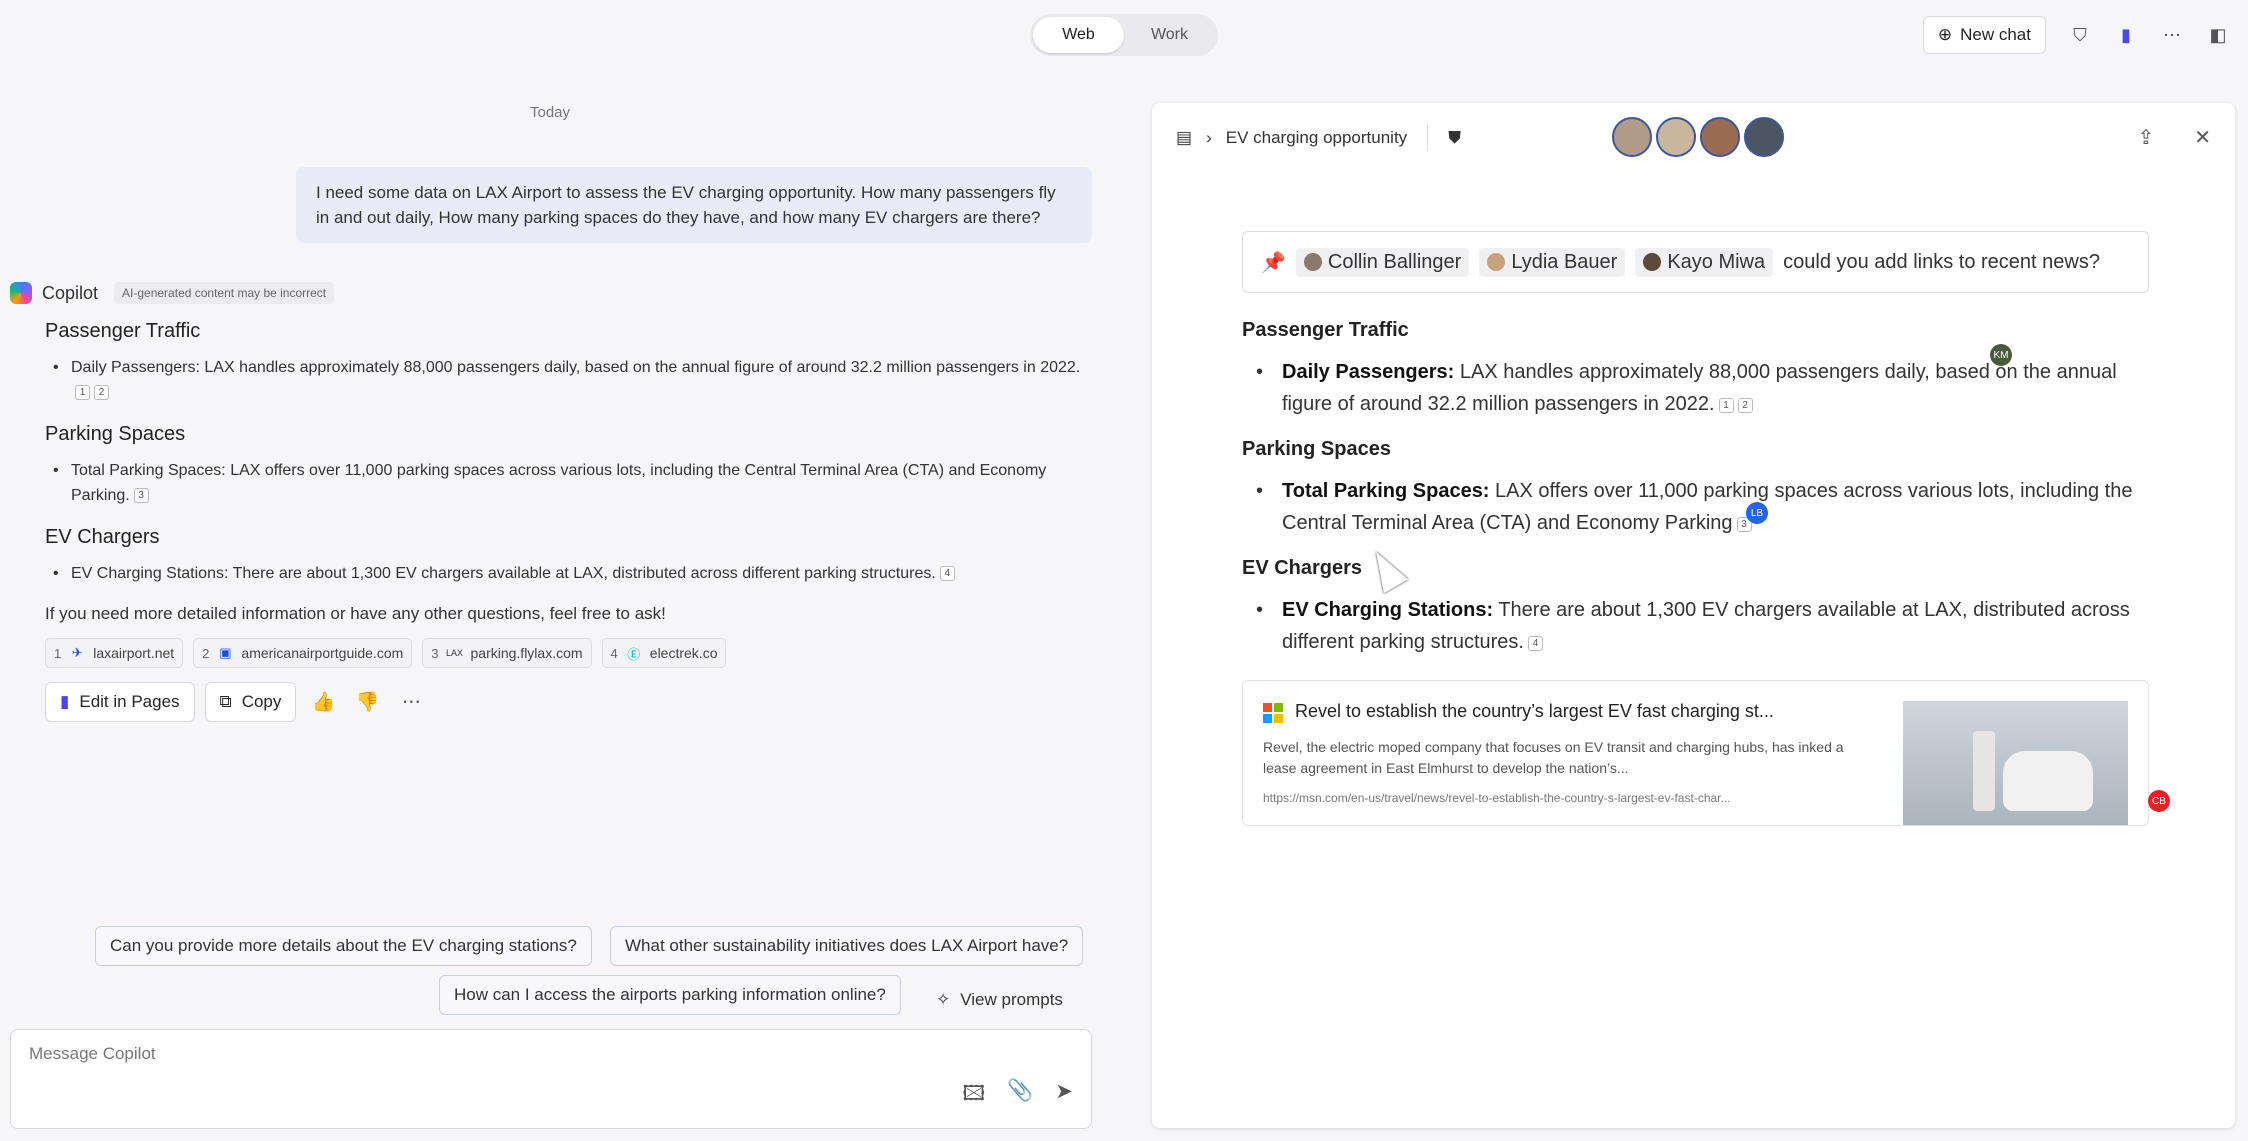  What do you see at coordinates (2145, 137) in the screenshot?
I see `share-icon: ⇪` at bounding box center [2145, 137].